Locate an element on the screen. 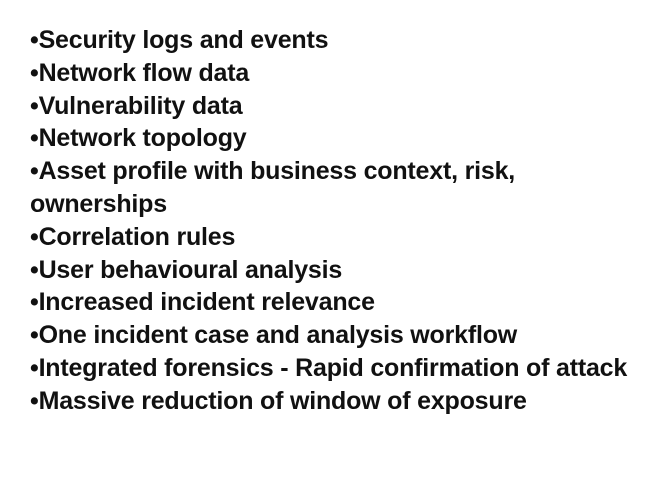  bullet-item: •User behavioural analysis is located at coordinates (335, 270).